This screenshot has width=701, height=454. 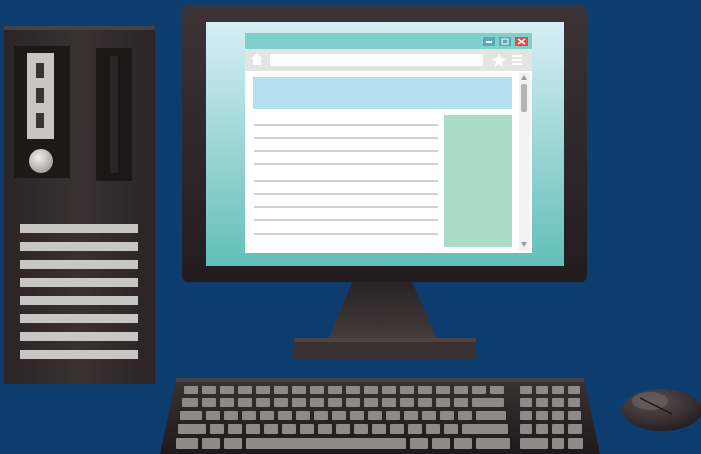 I want to click on spacebar, so click(x=326, y=443).